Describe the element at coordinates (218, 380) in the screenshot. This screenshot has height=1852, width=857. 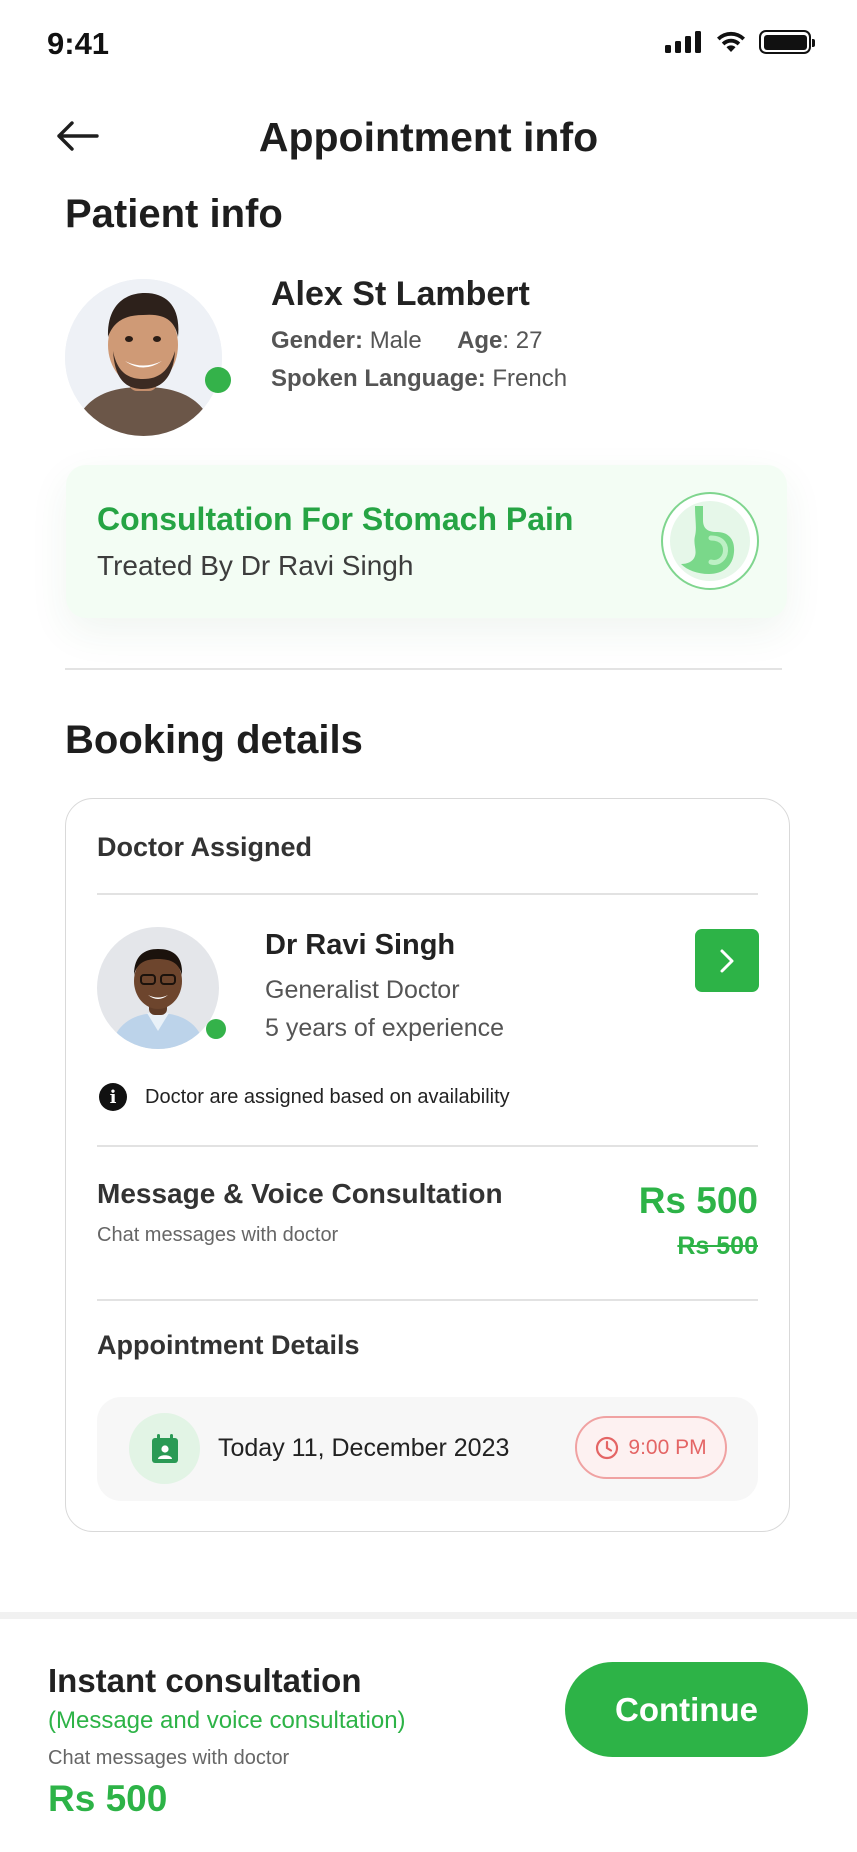
I see `patient-online-indicator` at that location.